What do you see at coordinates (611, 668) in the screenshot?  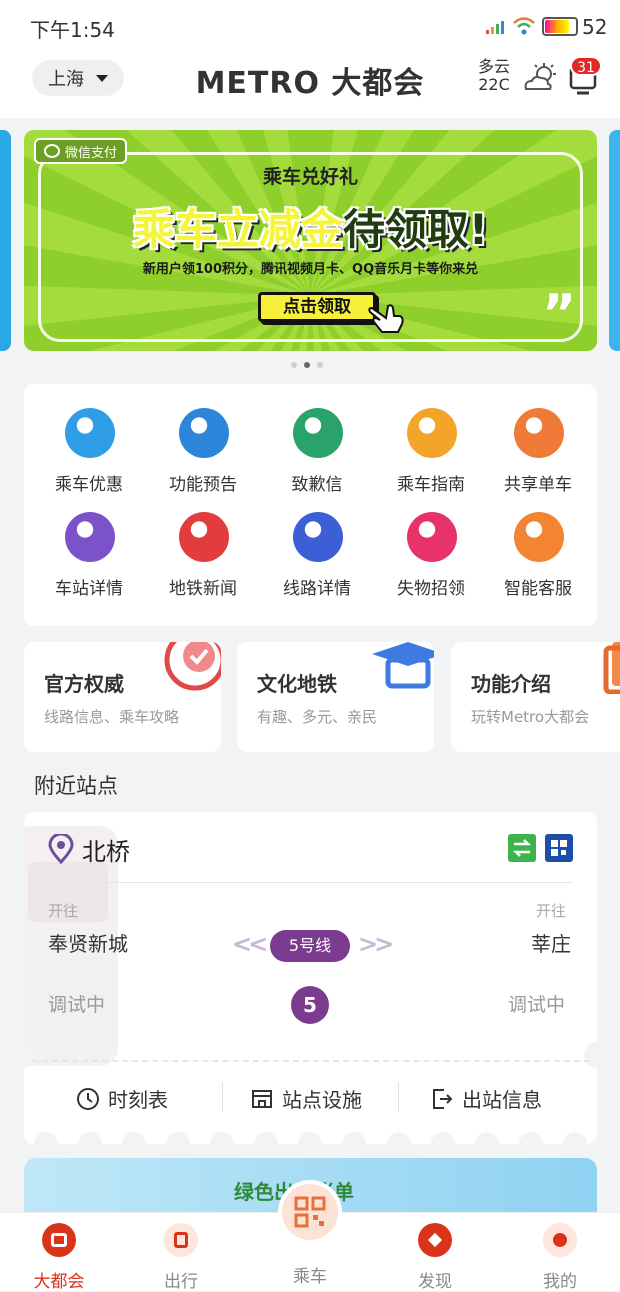 I see `book-icon` at bounding box center [611, 668].